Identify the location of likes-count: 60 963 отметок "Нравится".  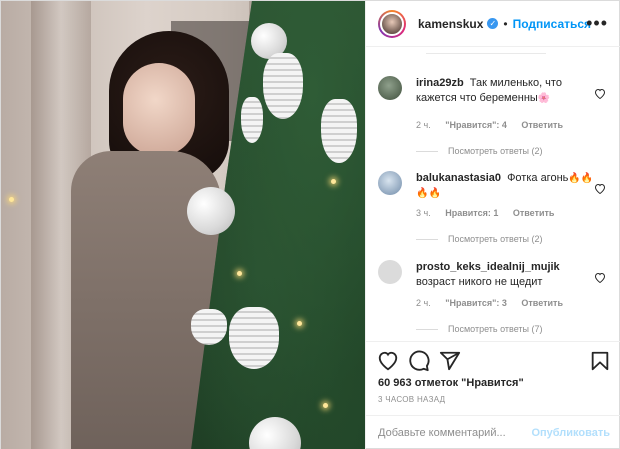
(451, 383).